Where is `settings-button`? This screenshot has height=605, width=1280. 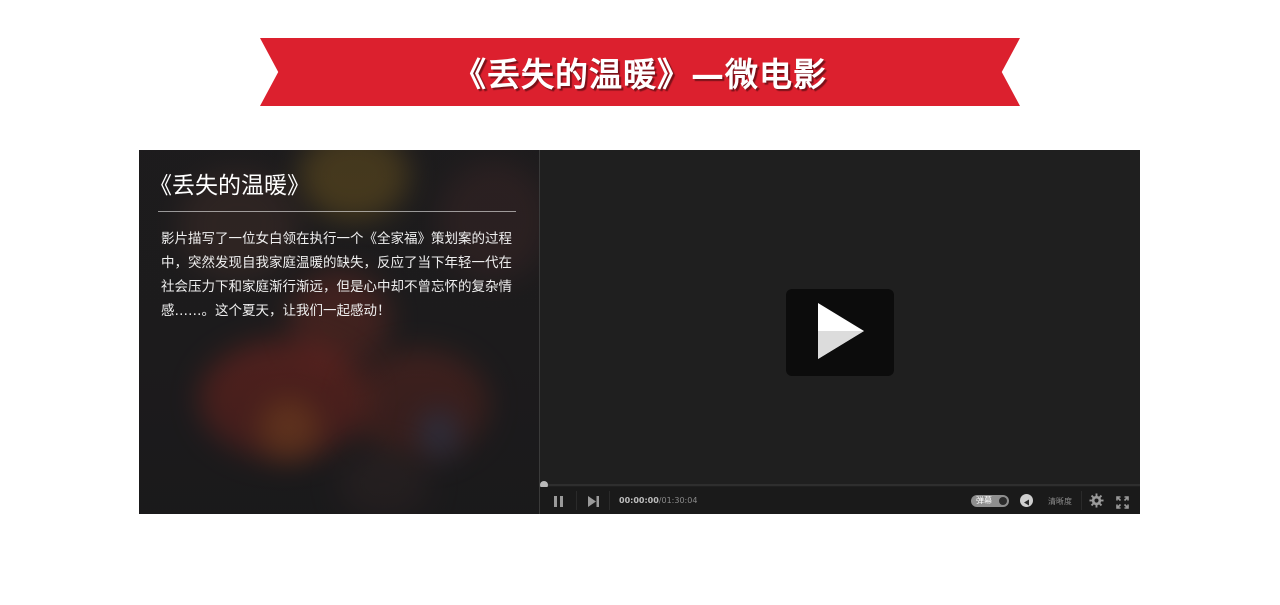 settings-button is located at coordinates (1096, 502).